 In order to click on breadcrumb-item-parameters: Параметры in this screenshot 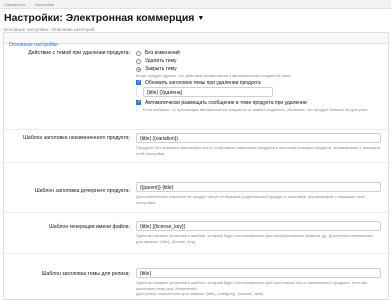, I will do `click(14, 4)`.